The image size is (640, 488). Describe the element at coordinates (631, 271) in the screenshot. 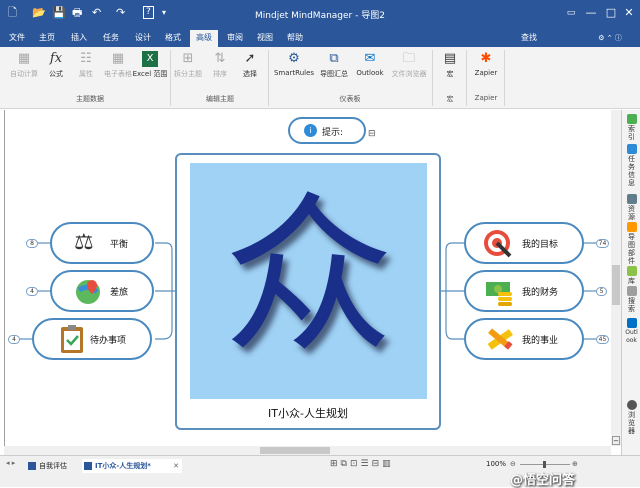

I see `library-icon` at that location.